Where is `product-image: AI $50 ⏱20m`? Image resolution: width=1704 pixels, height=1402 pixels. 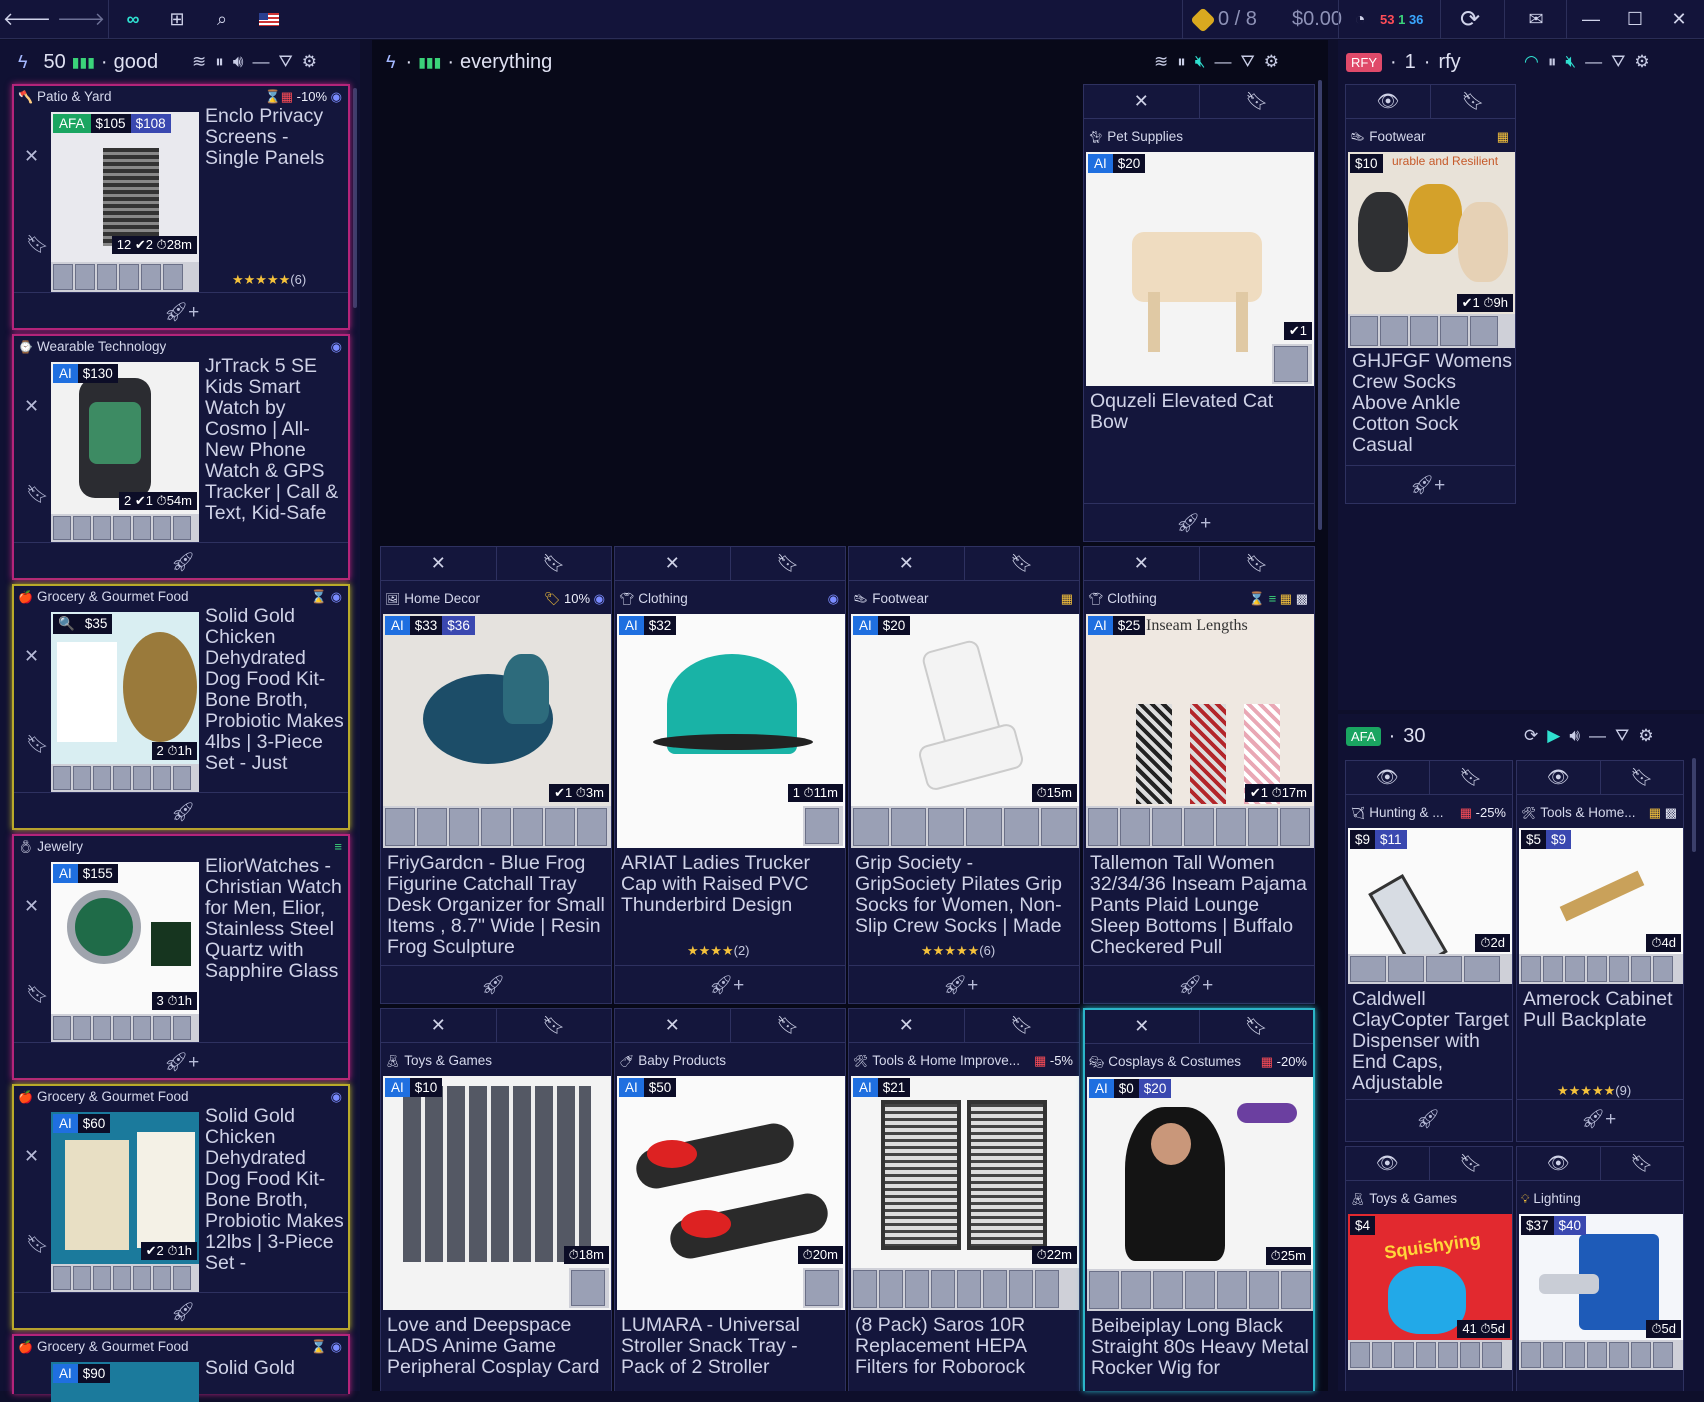 product-image: AI $50 ⏱20m is located at coordinates (731, 1193).